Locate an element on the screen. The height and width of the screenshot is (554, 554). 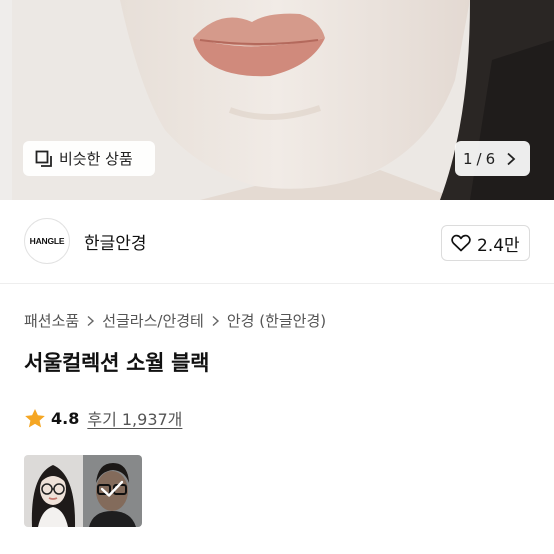
option-thumbnail is located at coordinates (53, 491).